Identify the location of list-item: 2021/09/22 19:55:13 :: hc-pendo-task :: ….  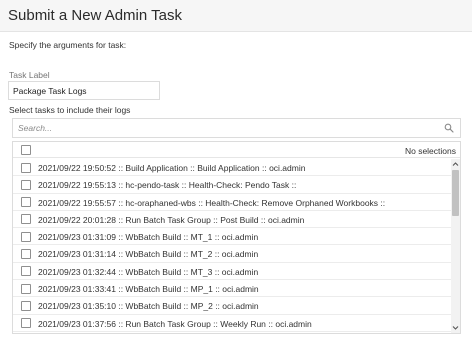
(232, 185).